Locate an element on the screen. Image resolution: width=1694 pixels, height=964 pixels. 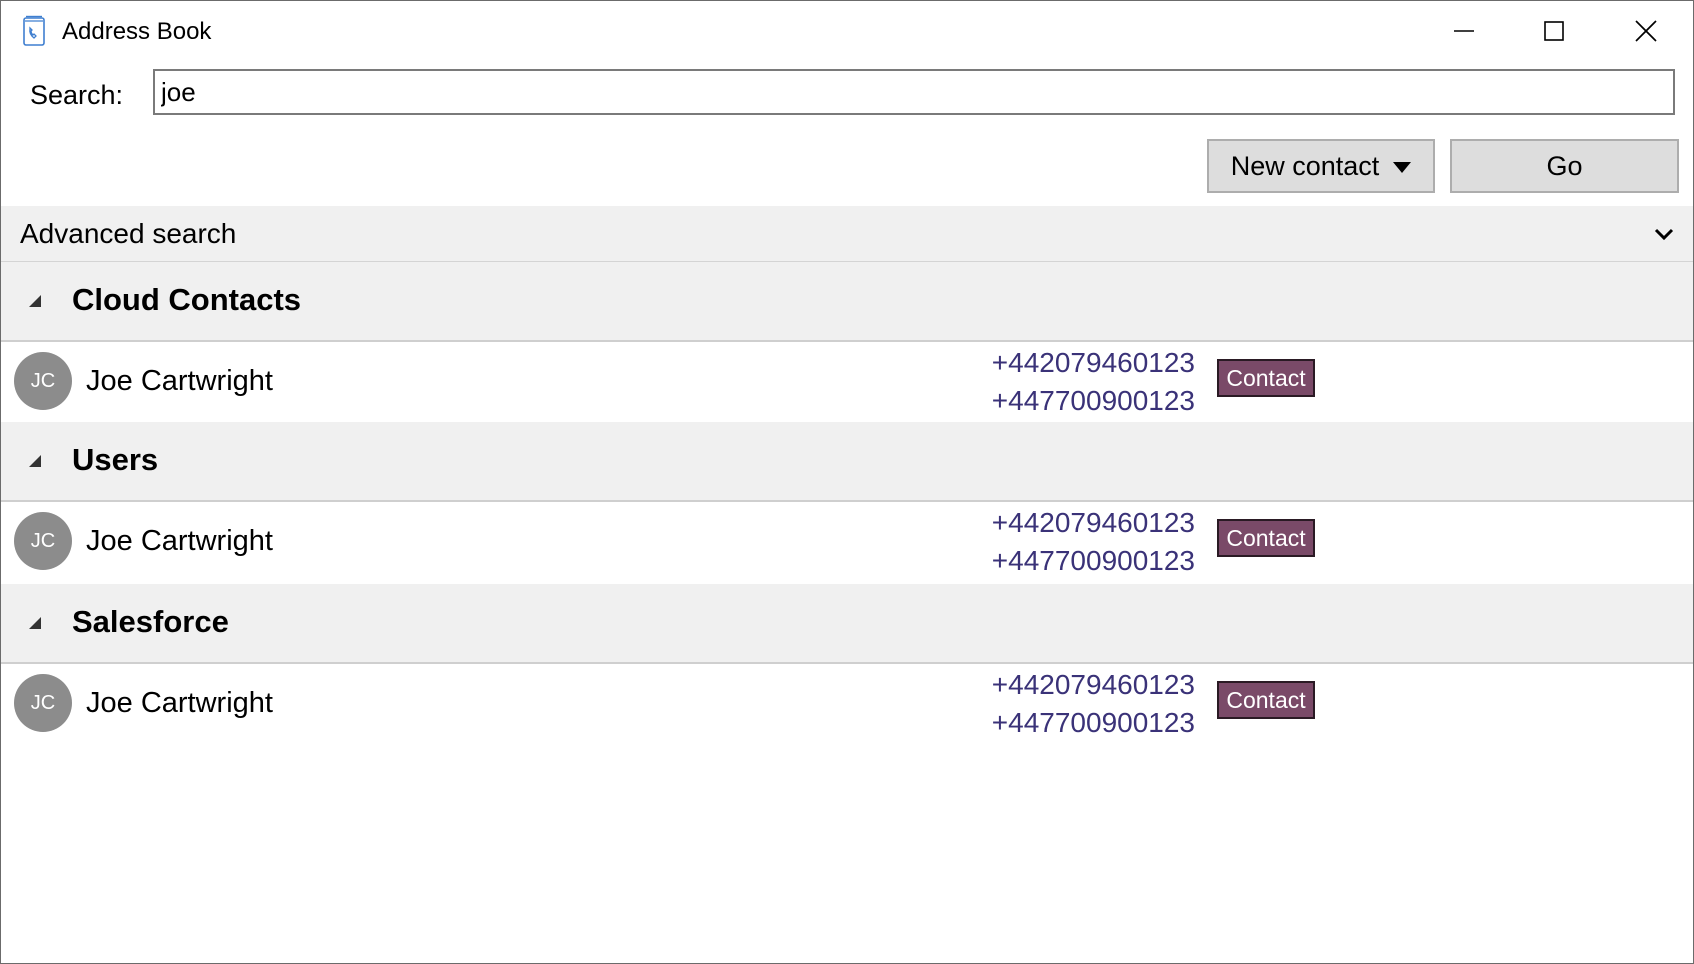
close-icon is located at coordinates (1646, 31).